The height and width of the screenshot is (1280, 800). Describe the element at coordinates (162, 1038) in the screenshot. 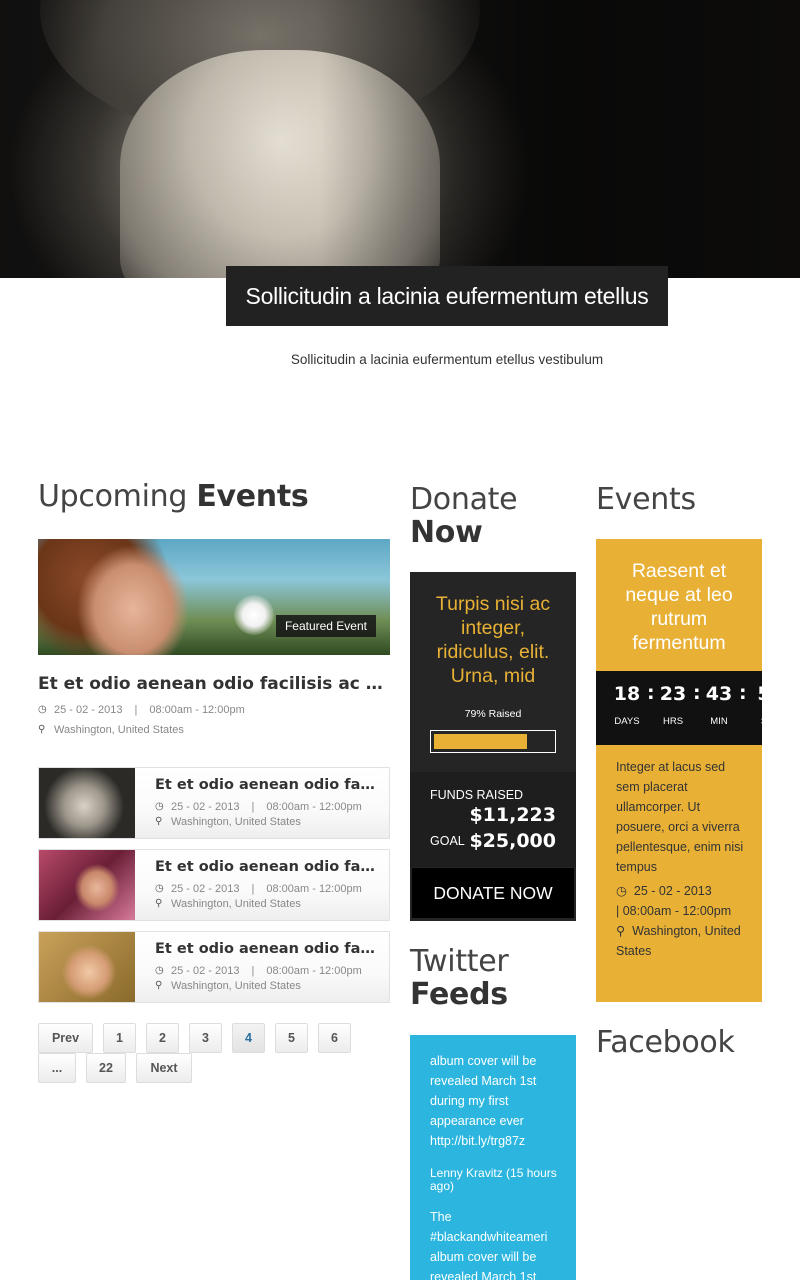

I see `page-button: 2` at that location.